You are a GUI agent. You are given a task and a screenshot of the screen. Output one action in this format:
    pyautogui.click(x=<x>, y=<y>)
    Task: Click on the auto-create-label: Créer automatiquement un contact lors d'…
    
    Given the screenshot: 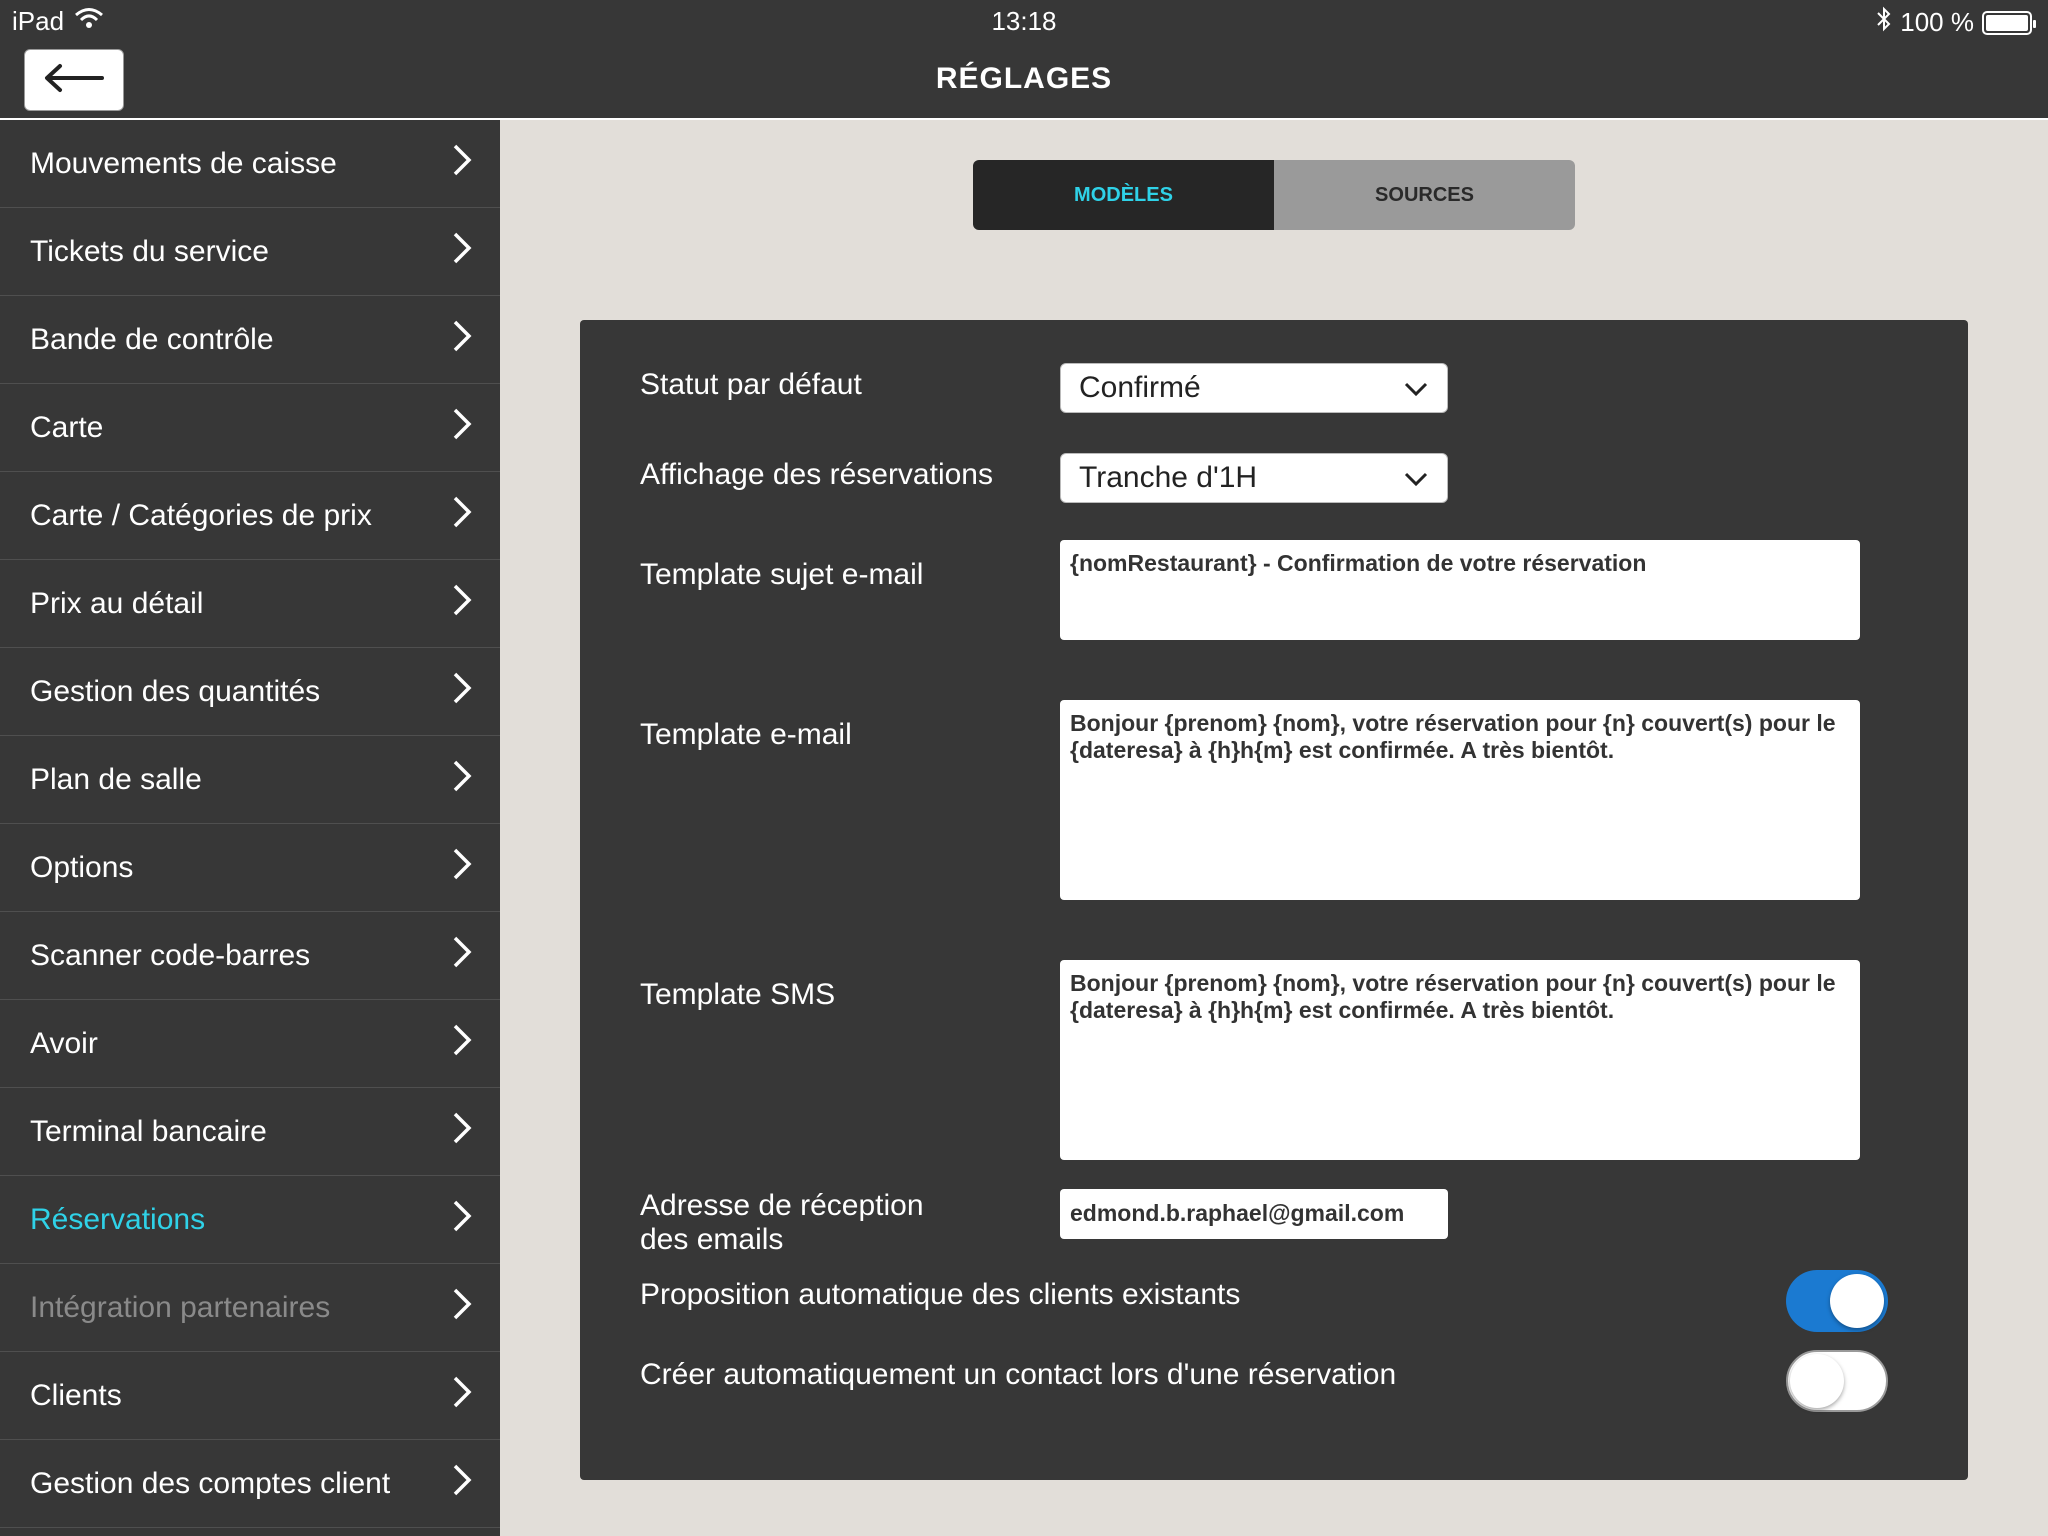 What is the action you would take?
    pyautogui.click(x=1018, y=1374)
    